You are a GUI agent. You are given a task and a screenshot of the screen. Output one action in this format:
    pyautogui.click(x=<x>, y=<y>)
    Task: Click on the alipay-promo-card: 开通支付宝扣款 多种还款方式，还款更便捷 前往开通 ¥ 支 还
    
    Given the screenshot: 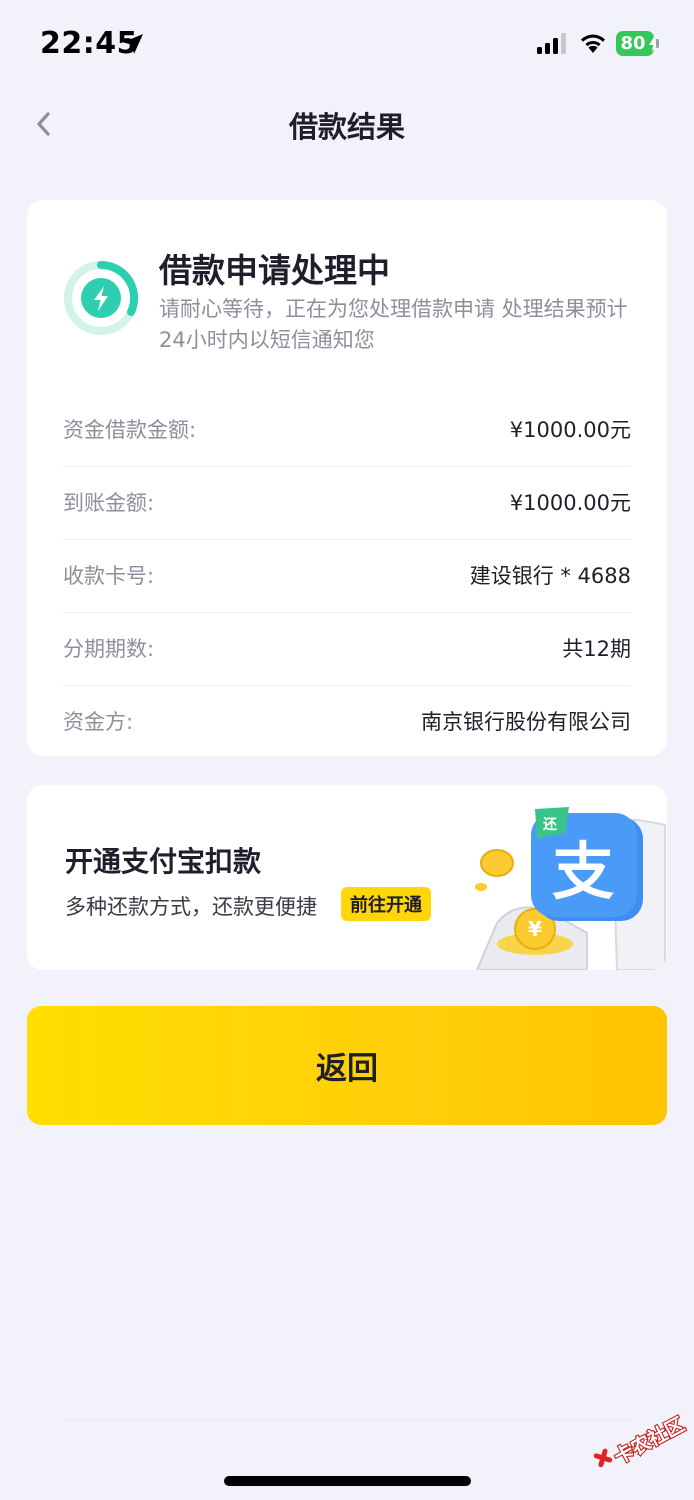 What is the action you would take?
    pyautogui.click(x=347, y=877)
    